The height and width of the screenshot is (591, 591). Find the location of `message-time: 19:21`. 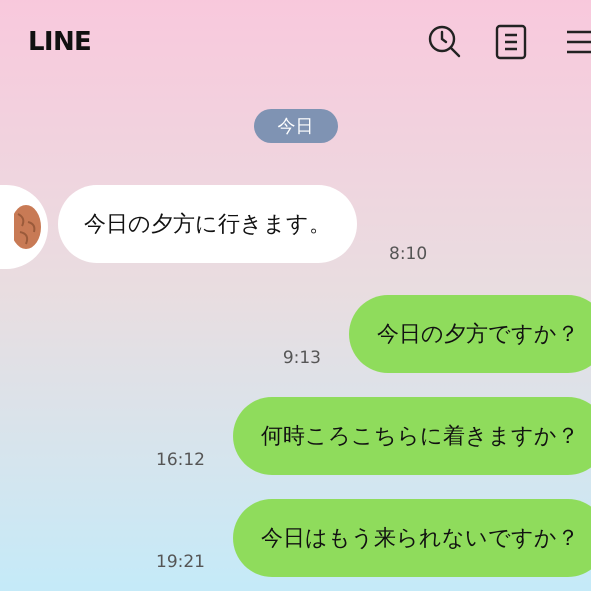

message-time: 19:21 is located at coordinates (180, 562).